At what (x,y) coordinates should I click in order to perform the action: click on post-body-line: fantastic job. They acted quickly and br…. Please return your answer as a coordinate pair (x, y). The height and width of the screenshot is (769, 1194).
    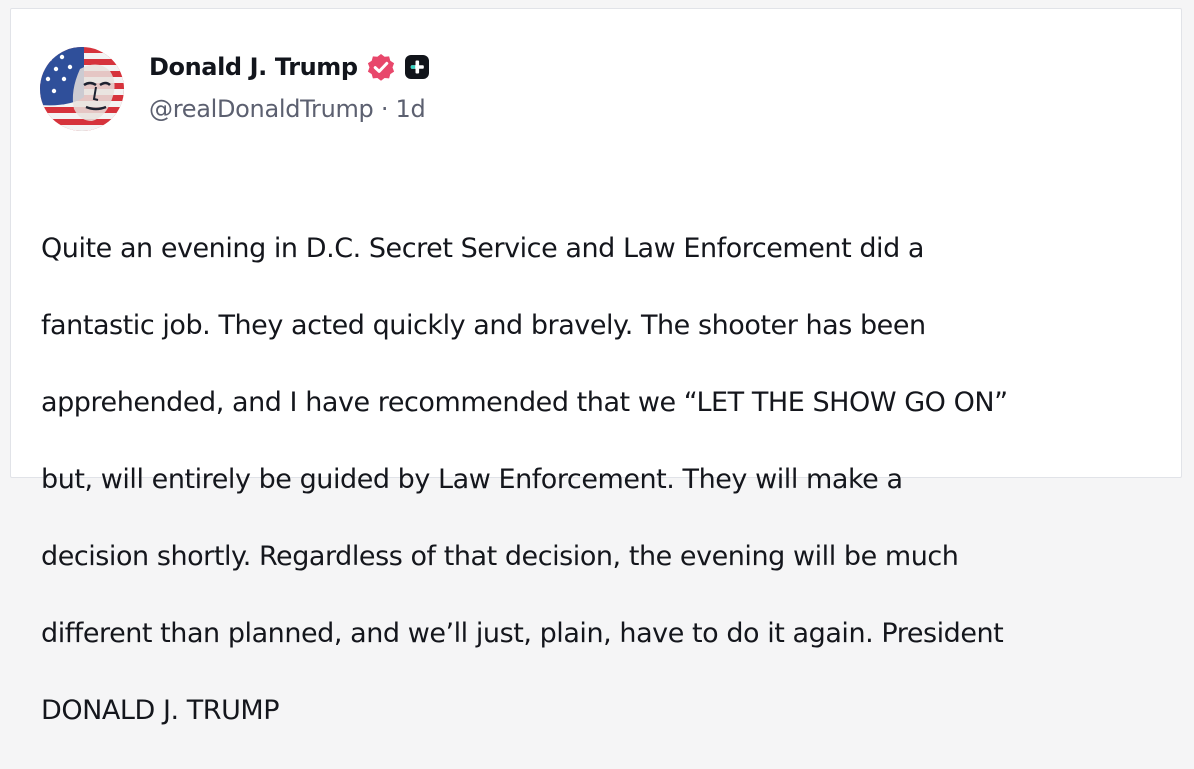
    Looking at the image, I should click on (483, 325).